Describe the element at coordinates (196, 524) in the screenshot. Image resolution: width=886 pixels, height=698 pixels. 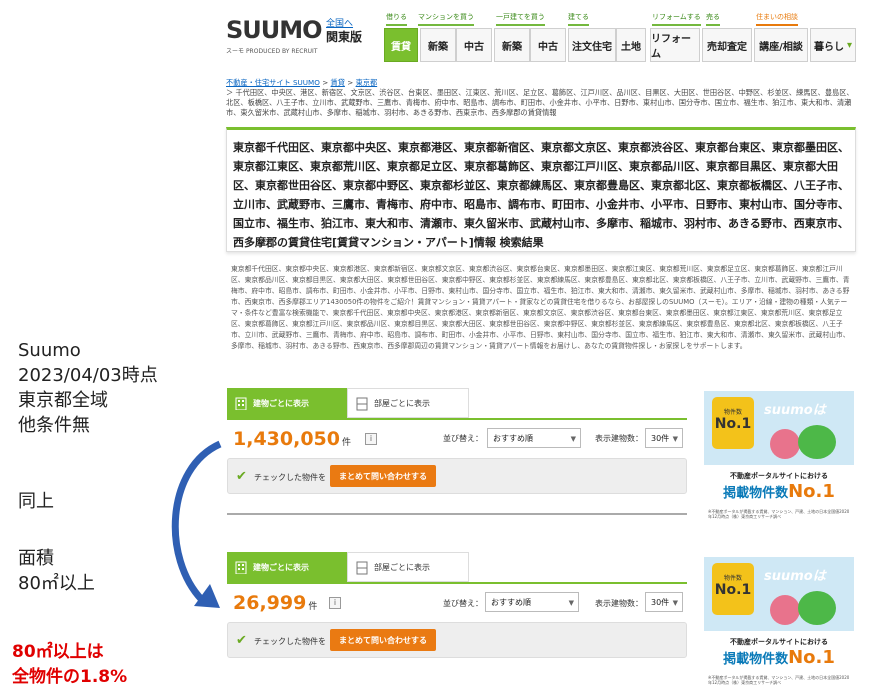
I see `arrow-icon` at that location.